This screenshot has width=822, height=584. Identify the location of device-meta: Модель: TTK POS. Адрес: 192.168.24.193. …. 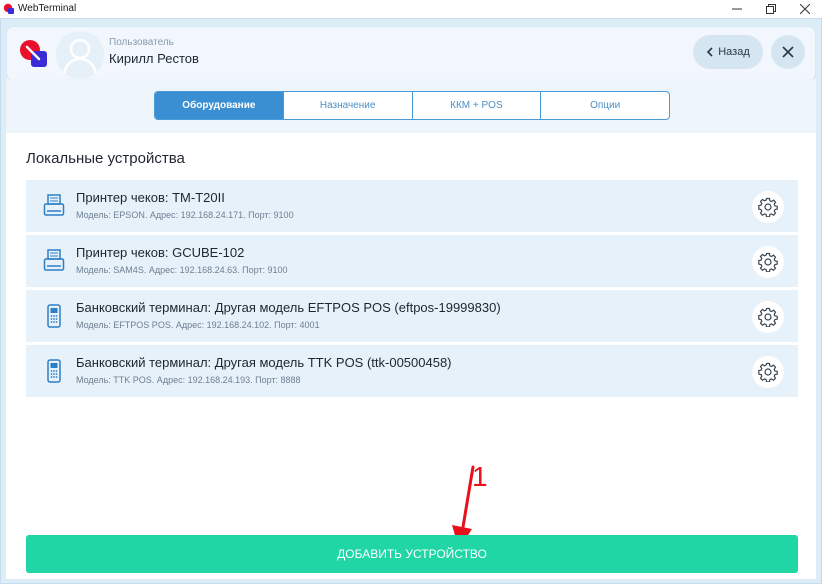
(188, 380).